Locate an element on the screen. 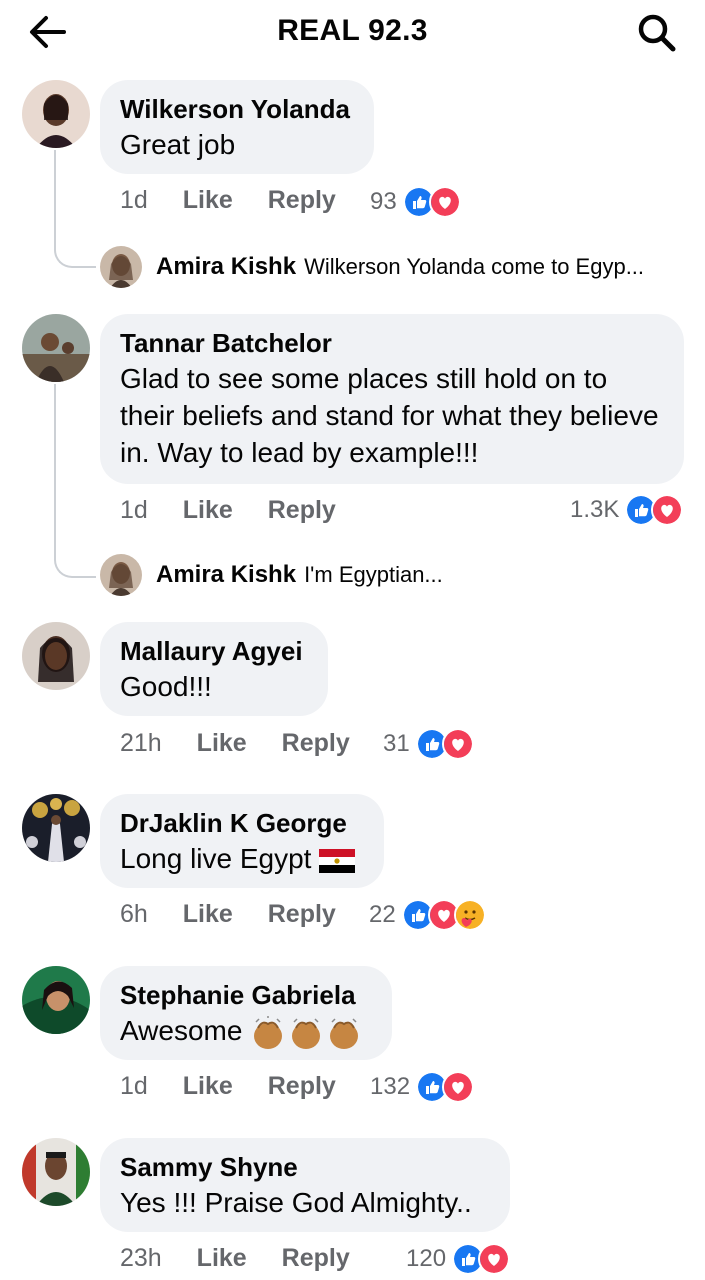  comment-text: Good!!! is located at coordinates (166, 686).